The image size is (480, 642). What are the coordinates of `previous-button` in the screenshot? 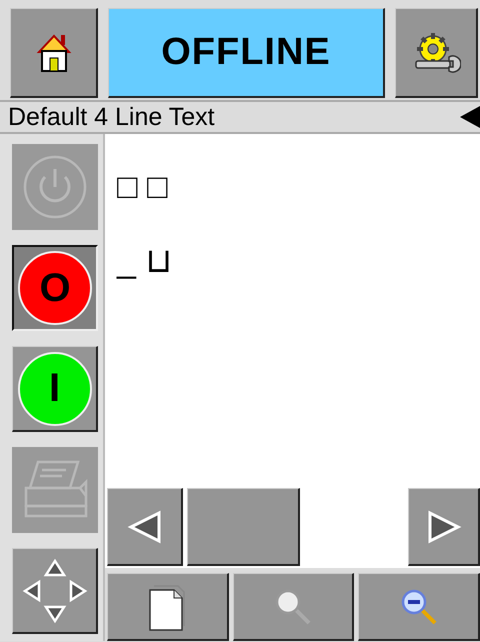 It's located at (145, 527).